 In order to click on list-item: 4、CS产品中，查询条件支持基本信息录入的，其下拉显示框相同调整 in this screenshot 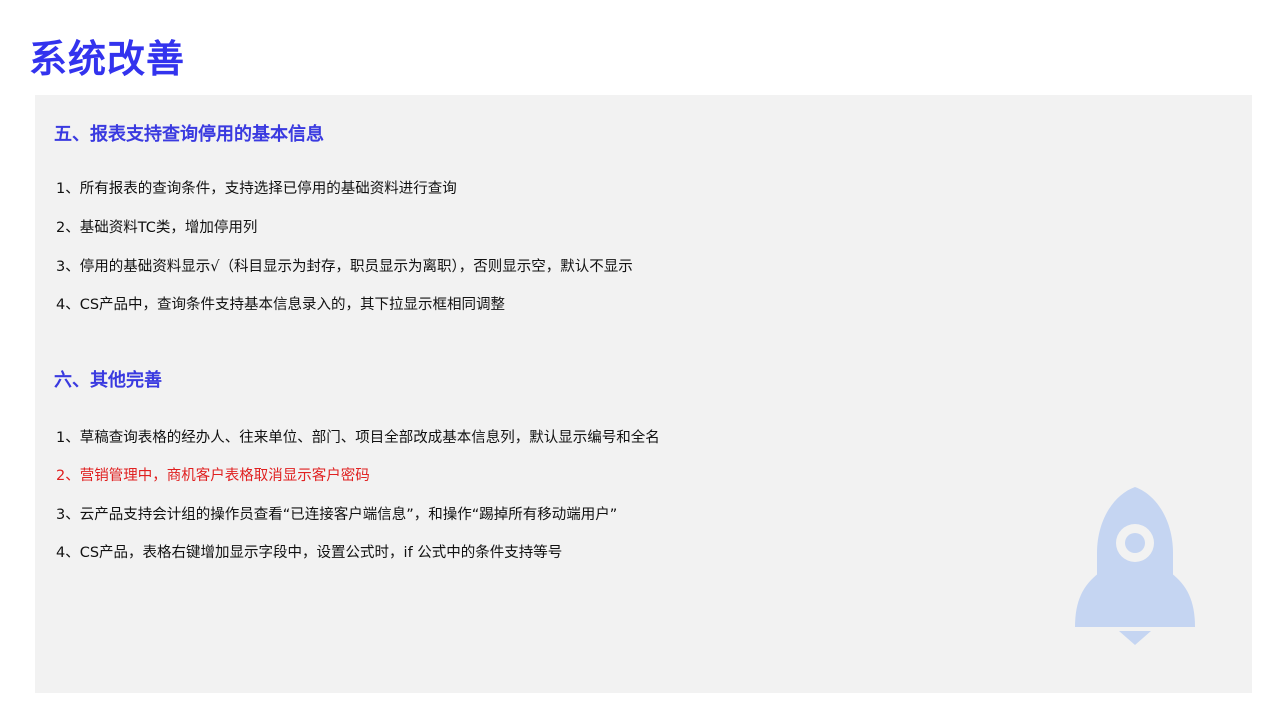, I will do `click(281, 305)`.